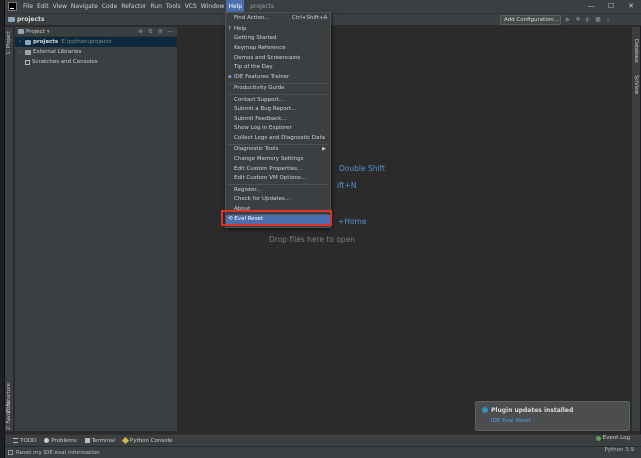 This screenshot has width=641, height=458. Describe the element at coordinates (485, 410) in the screenshot. I see `info-icon` at that location.